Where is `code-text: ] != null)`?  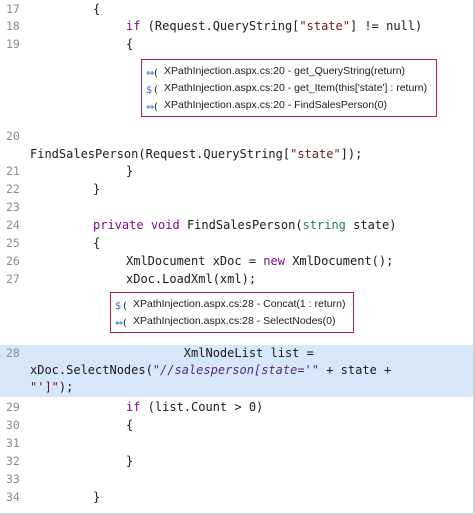 code-text: ] != null) is located at coordinates (386, 26).